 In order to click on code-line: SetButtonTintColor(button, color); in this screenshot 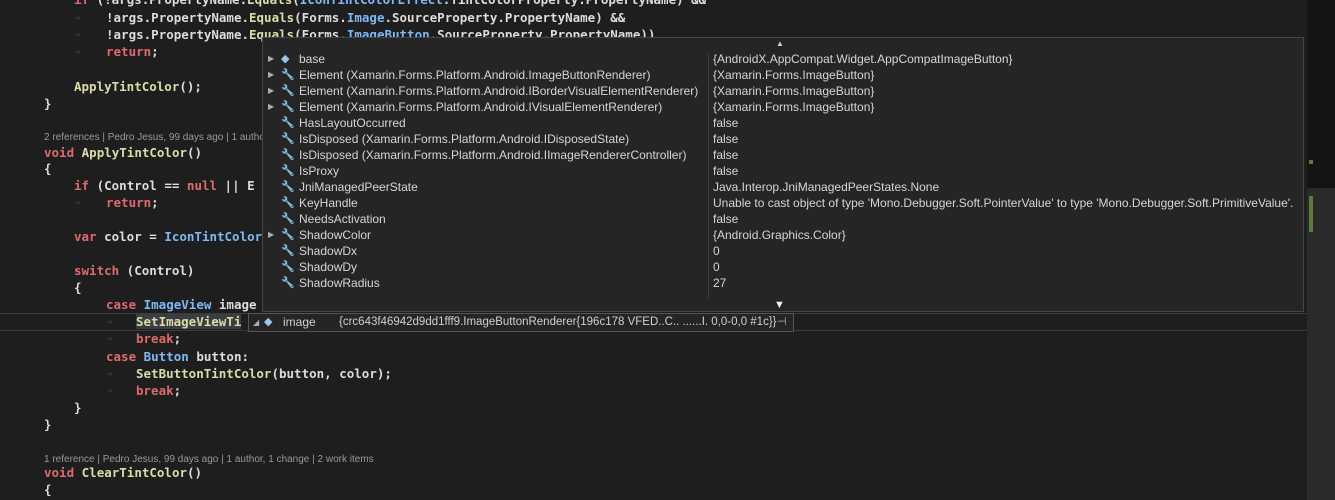, I will do `click(264, 373)`.